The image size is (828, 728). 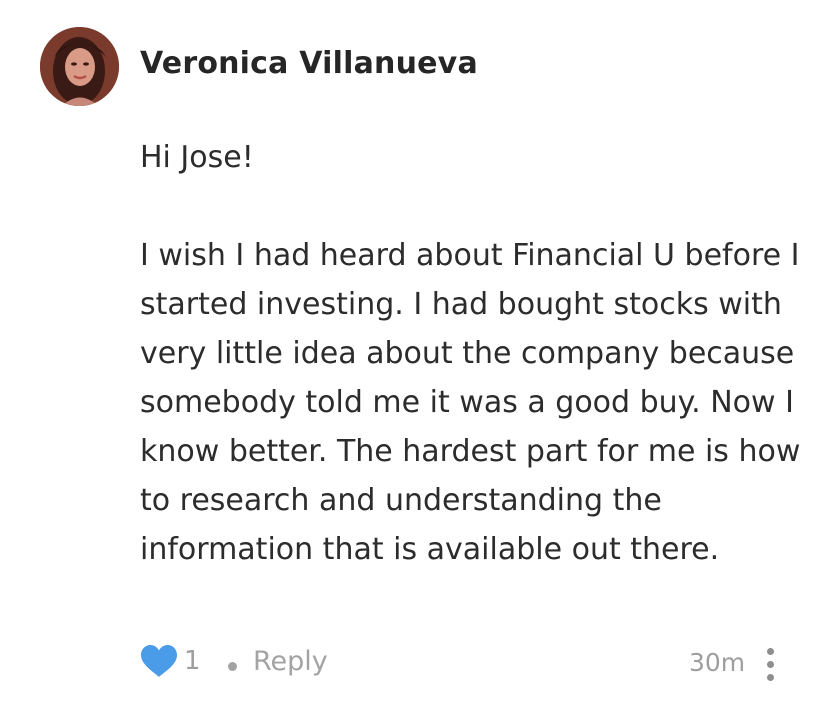 I want to click on separator-dot, so click(x=232, y=666).